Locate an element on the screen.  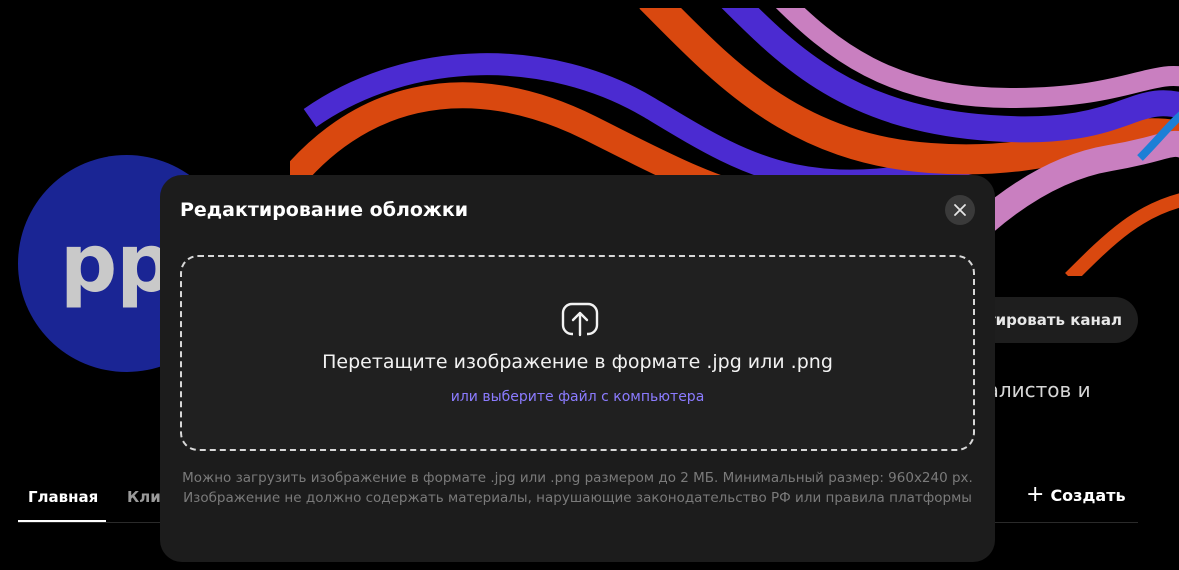
create-label: Создать is located at coordinates (1088, 495).